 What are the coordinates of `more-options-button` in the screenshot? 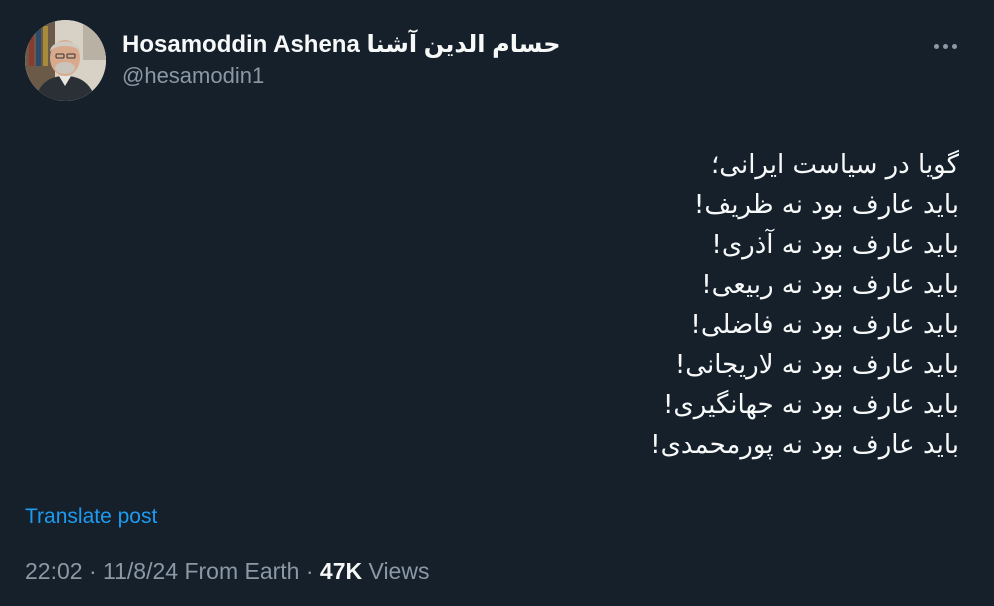 It's located at (946, 46).